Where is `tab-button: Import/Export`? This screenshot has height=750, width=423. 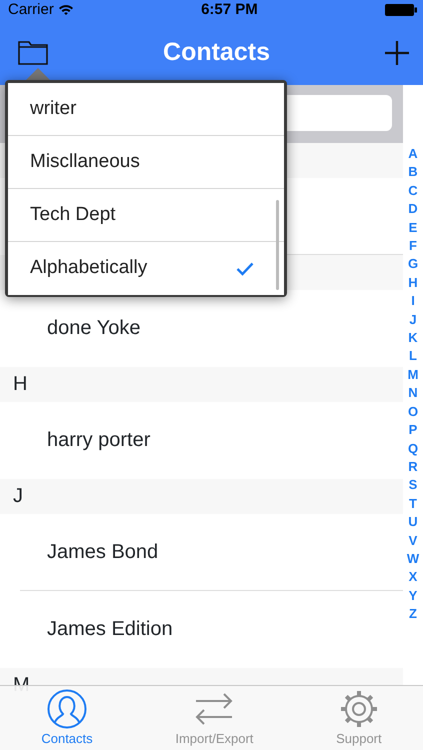 tab-button: Import/Export is located at coordinates (214, 718).